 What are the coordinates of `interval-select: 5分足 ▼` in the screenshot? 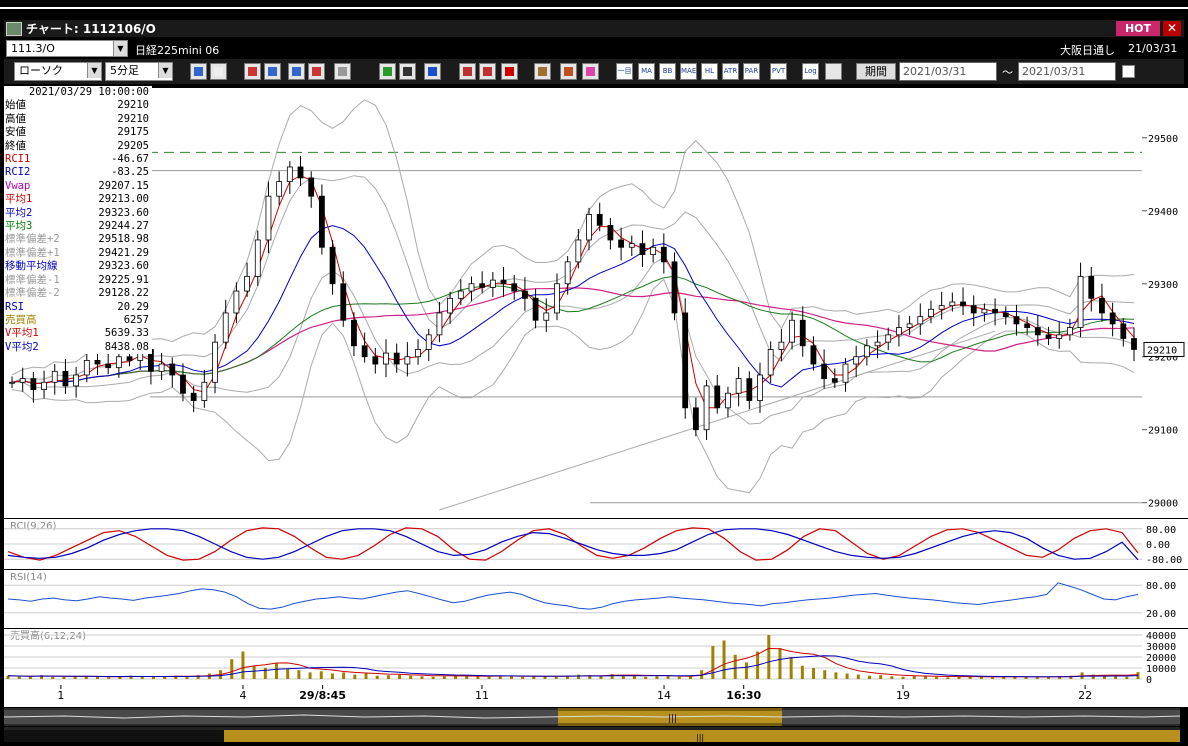 It's located at (139, 71).